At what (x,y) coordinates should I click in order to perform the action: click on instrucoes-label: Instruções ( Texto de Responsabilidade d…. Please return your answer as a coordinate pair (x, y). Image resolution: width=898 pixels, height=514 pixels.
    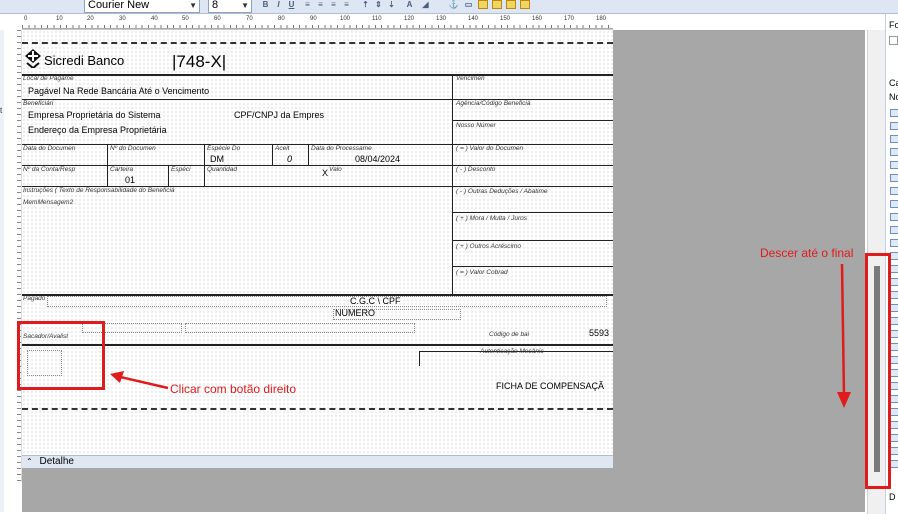
    Looking at the image, I should click on (99, 190).